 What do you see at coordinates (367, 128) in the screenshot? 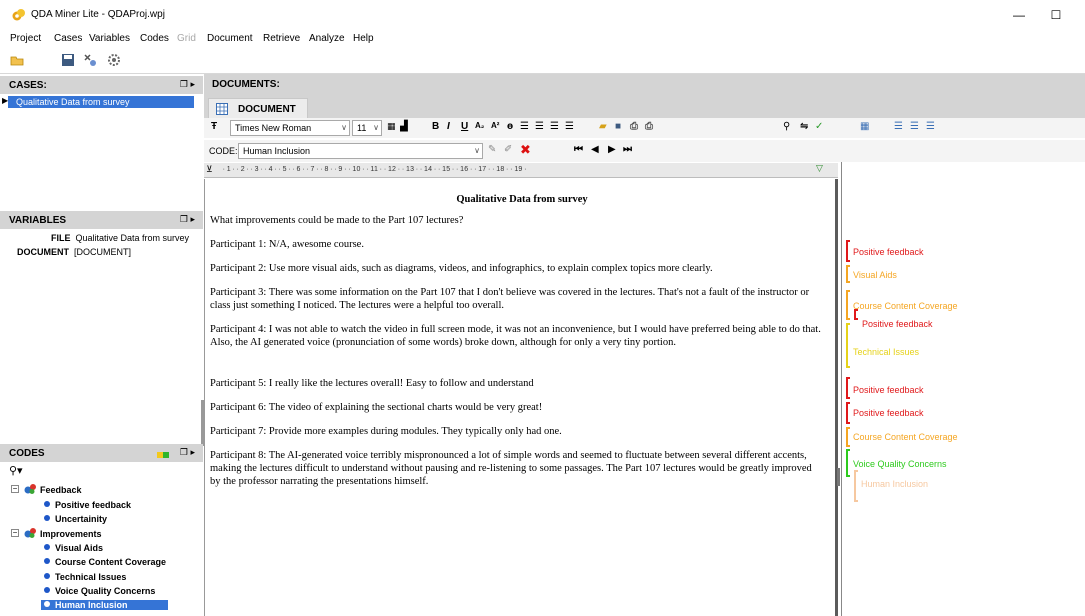
I see `font-size-select: 11 ∨` at bounding box center [367, 128].